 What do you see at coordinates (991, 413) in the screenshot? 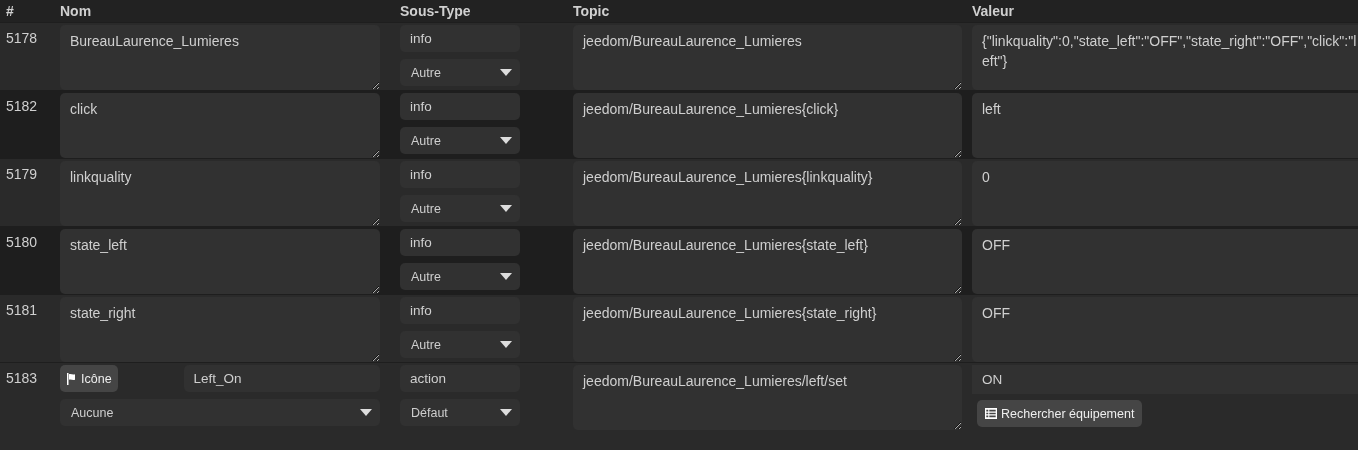
I see `list-icon` at bounding box center [991, 413].